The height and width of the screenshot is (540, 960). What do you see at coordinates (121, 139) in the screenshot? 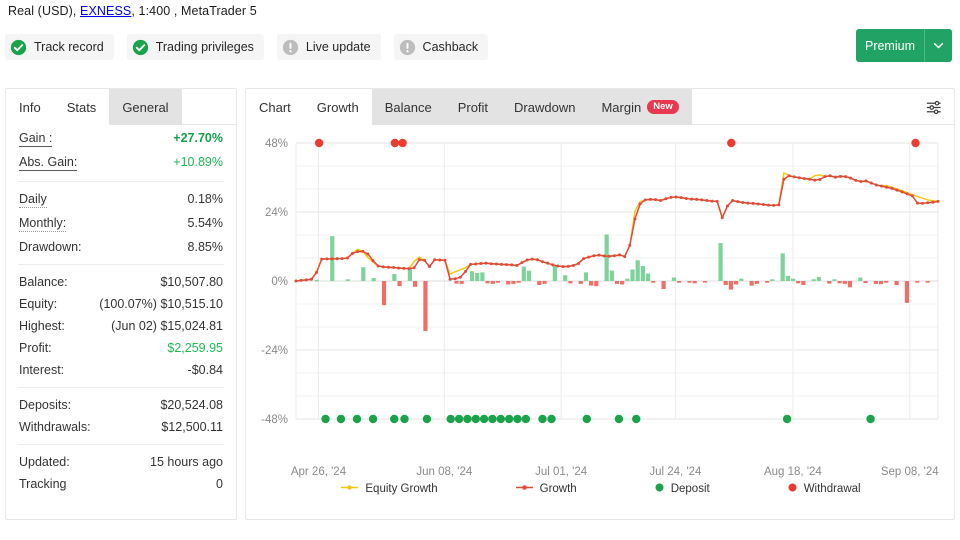
I see `stat-row: Gain : +27.70%` at bounding box center [121, 139].